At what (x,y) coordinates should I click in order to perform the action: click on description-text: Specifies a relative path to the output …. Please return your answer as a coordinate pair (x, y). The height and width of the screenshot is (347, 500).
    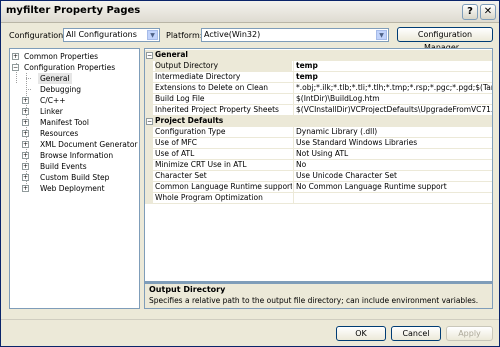
    Looking at the image, I should click on (314, 300).